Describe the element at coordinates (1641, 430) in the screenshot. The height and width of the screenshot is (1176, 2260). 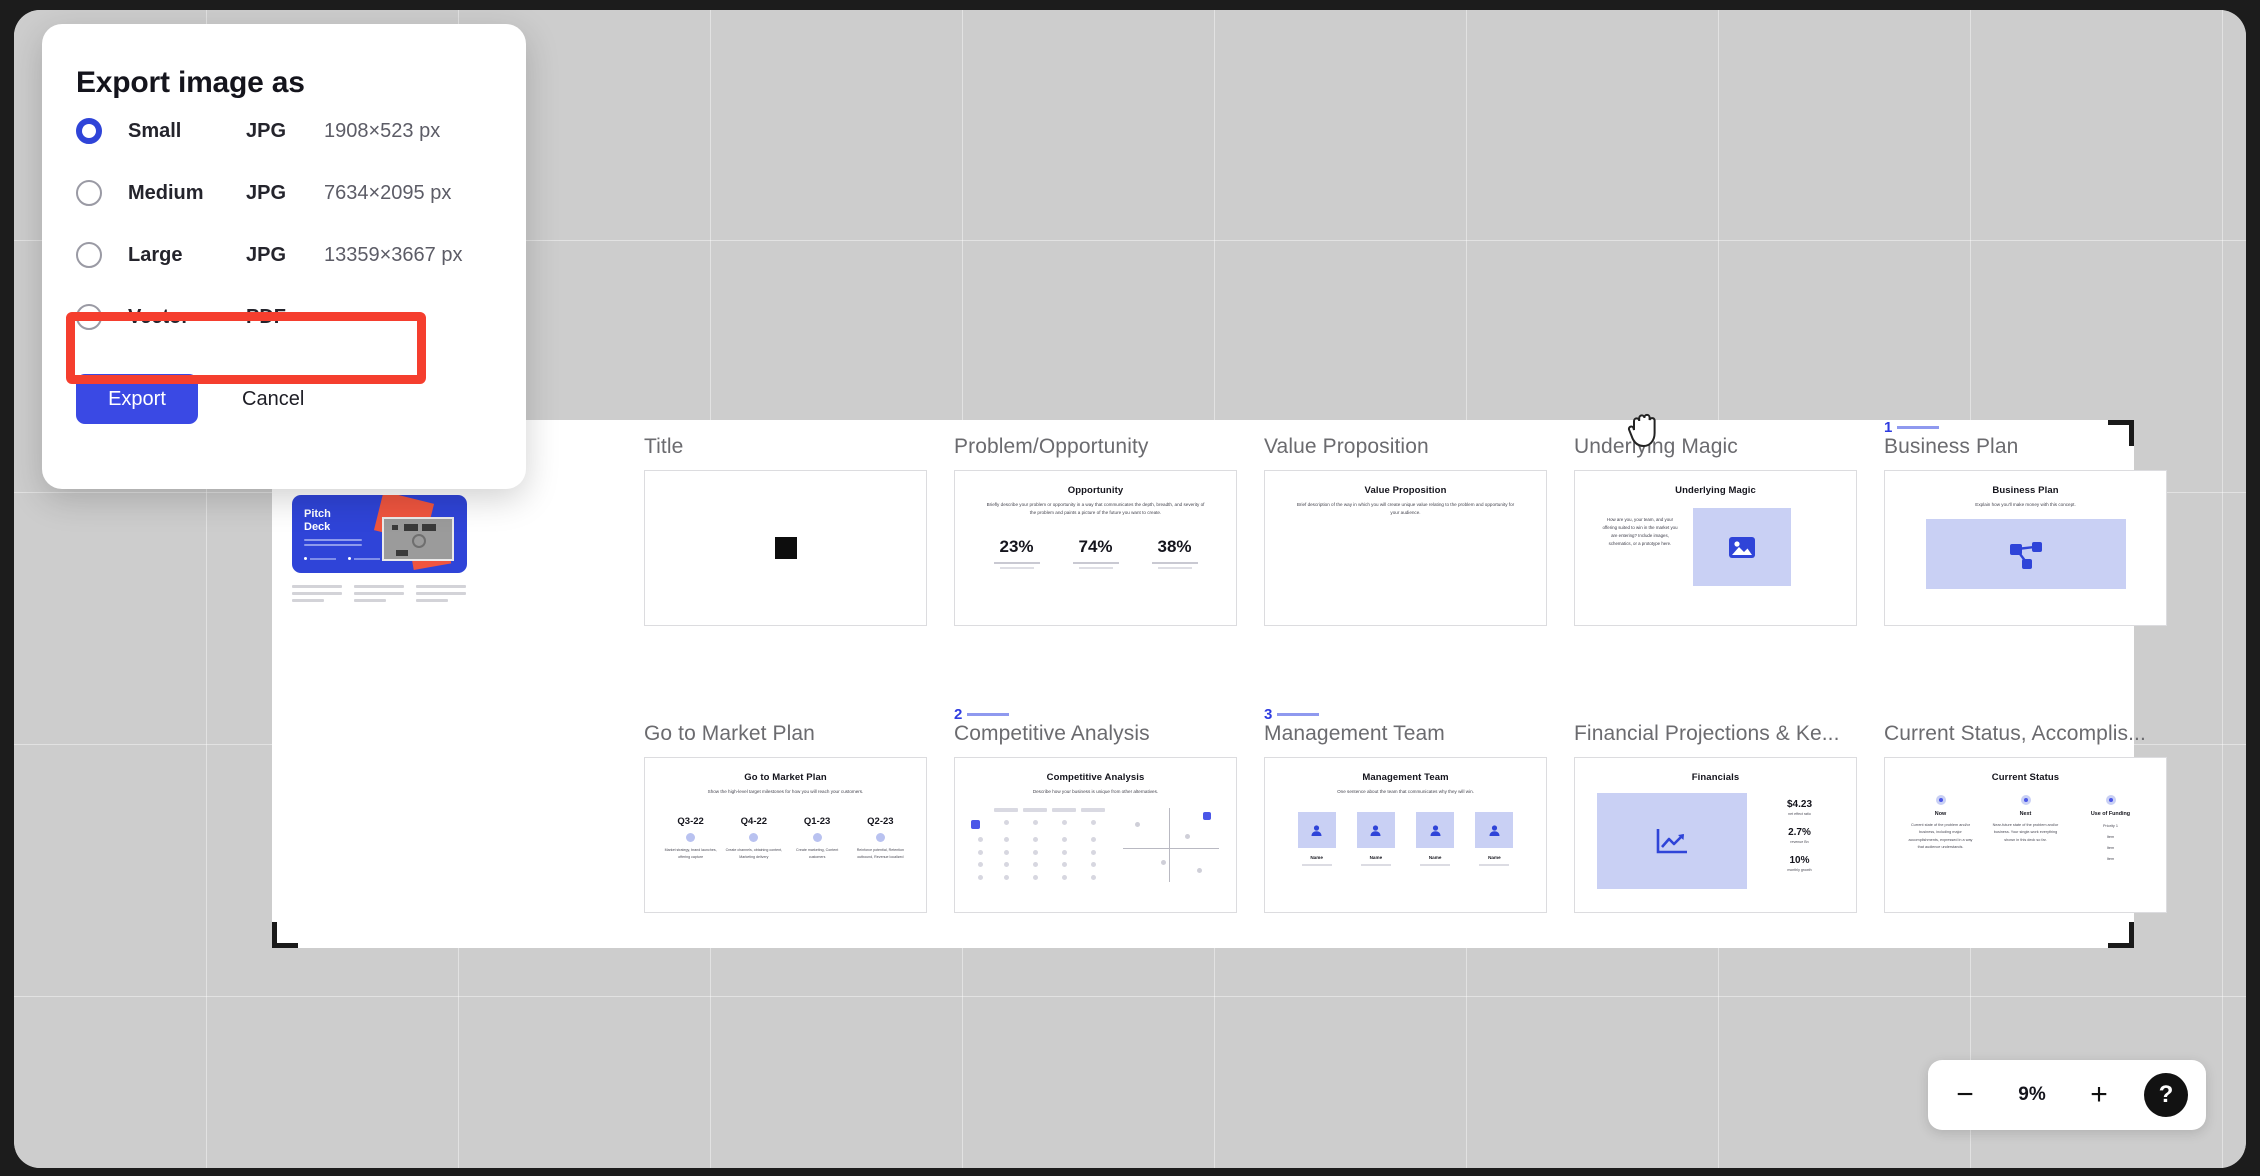
I see `hand-cursor-icon` at that location.